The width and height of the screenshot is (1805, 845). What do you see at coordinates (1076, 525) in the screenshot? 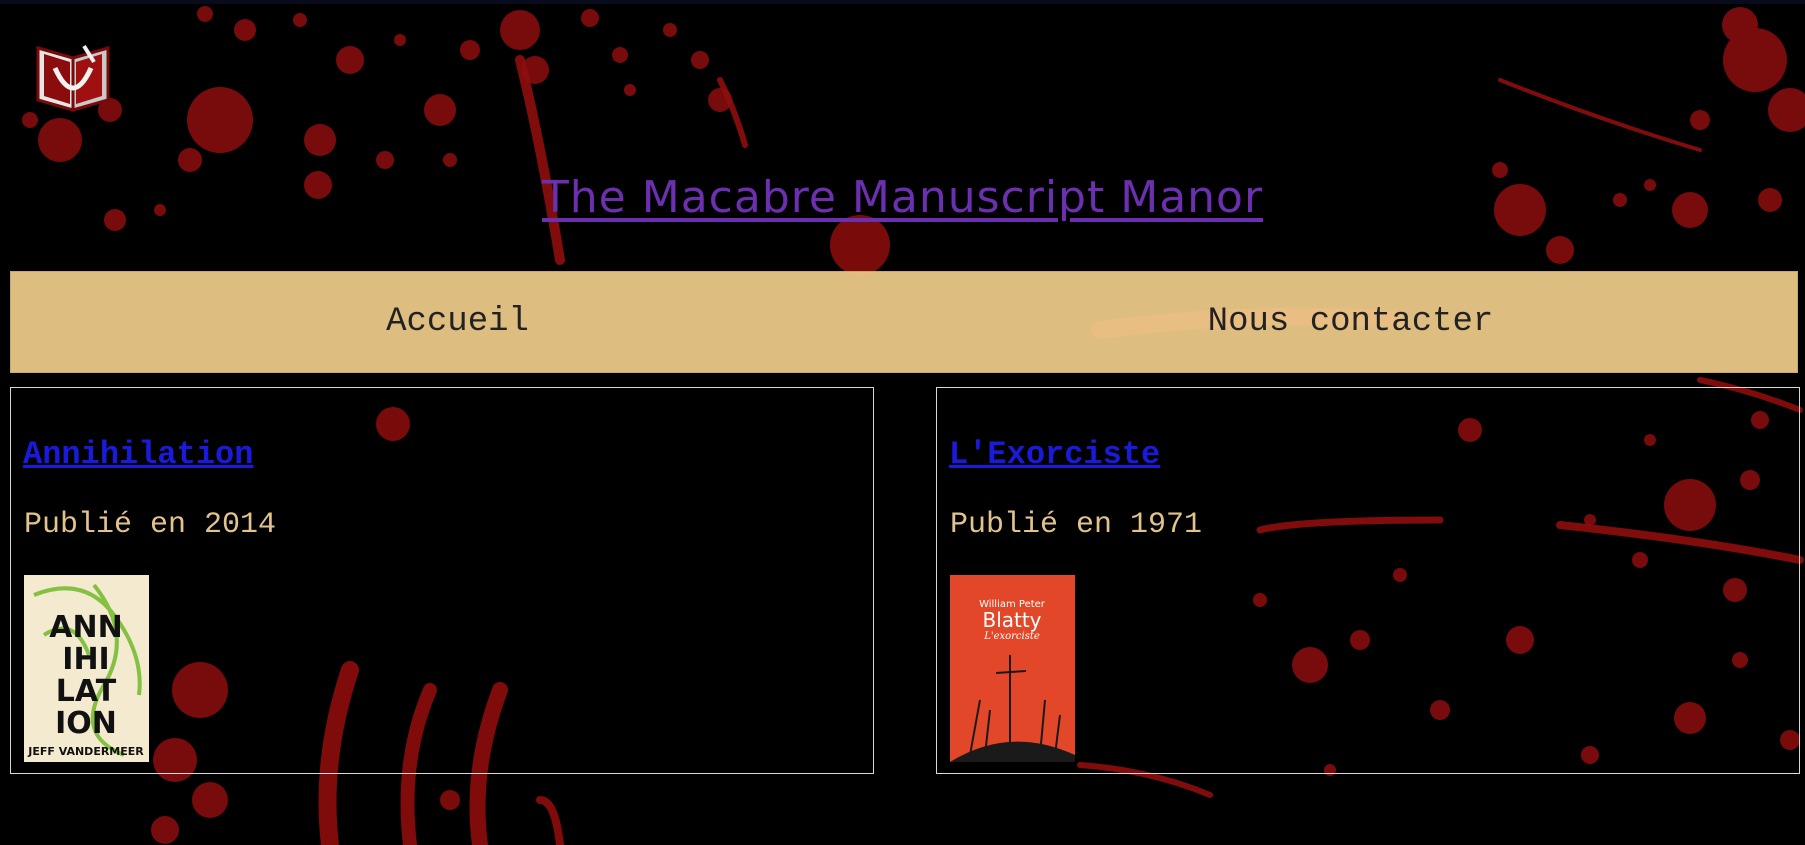
I see `book-published-year: Publié en 1971` at bounding box center [1076, 525].